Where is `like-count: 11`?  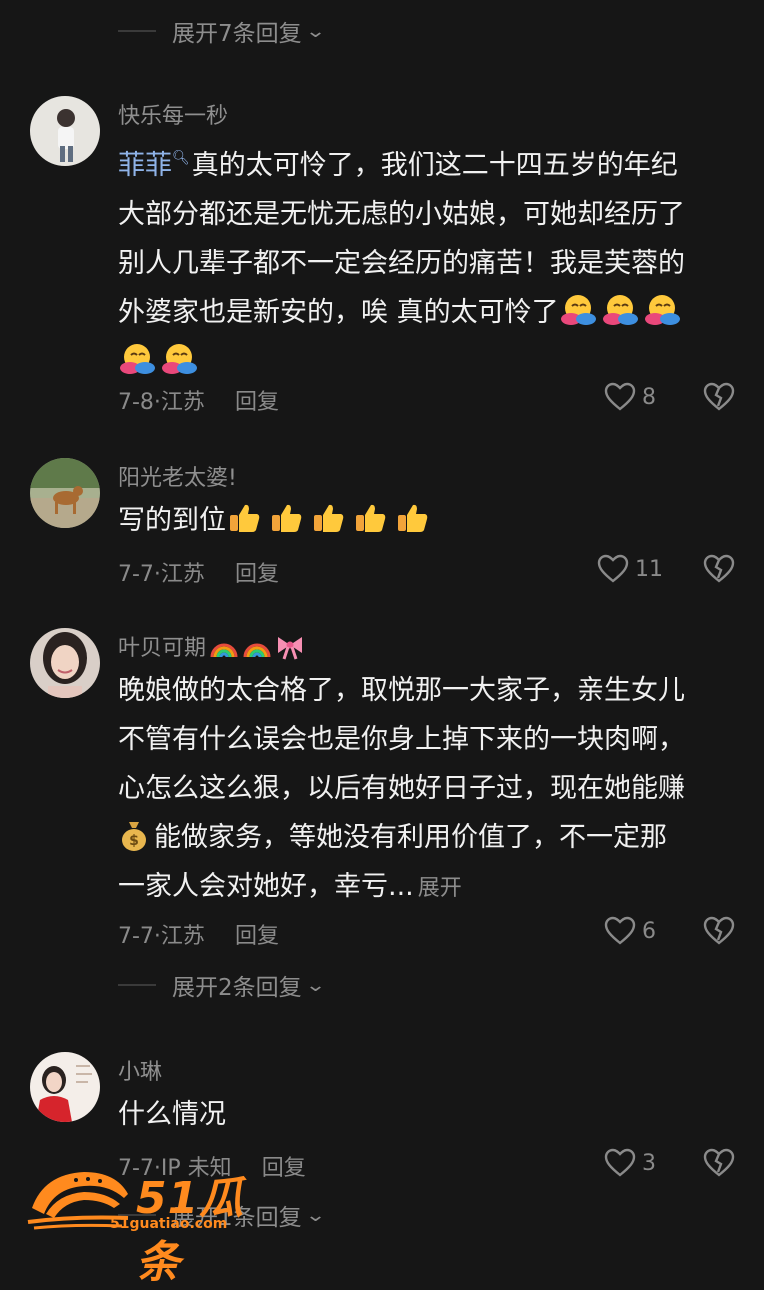 like-count: 11 is located at coordinates (649, 569).